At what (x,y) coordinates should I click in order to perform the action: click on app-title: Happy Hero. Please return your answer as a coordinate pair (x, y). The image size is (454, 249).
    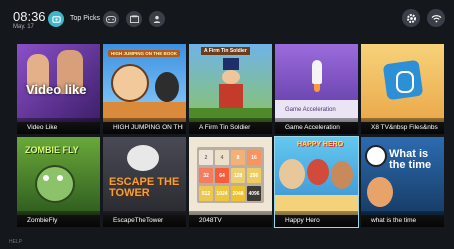
    Looking at the image, I should click on (302, 220).